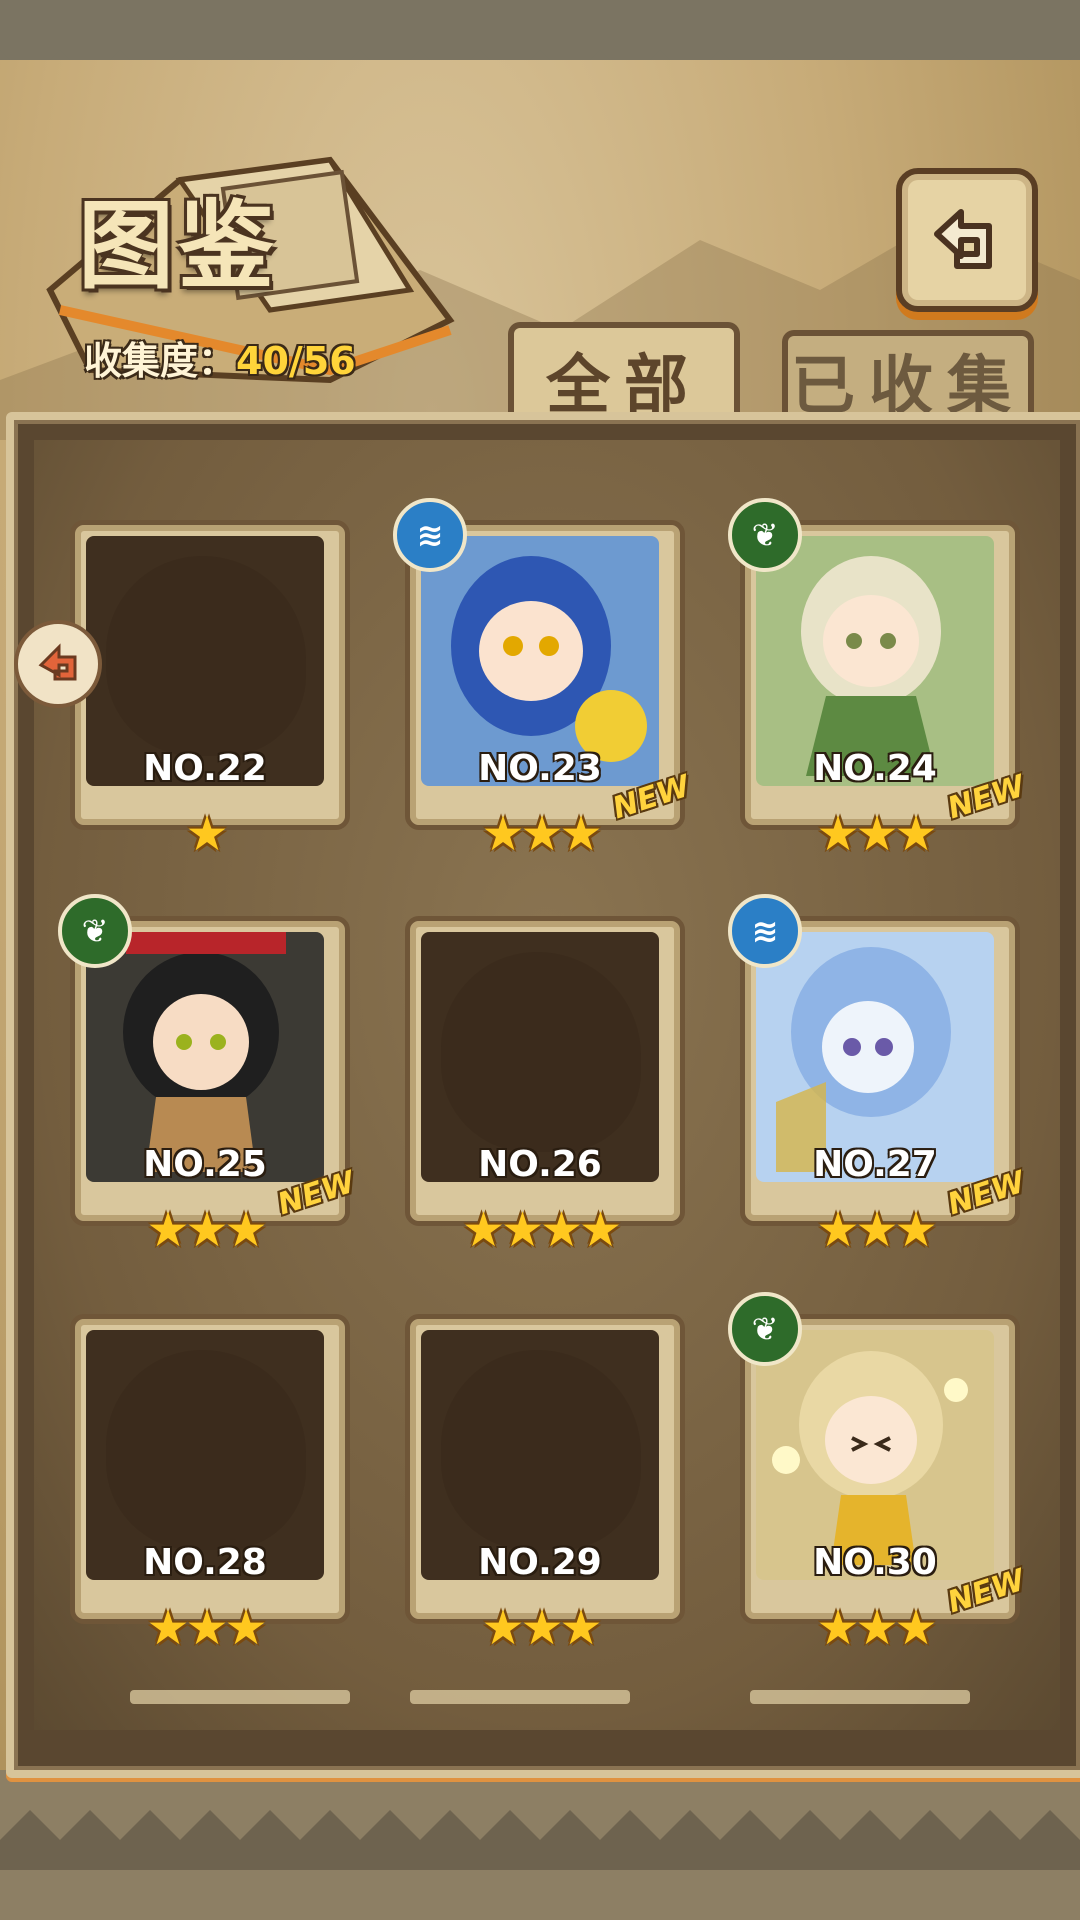 Image resolution: width=1080 pixels, height=1920 pixels. I want to click on card-number: NO.26, so click(540, 1164).